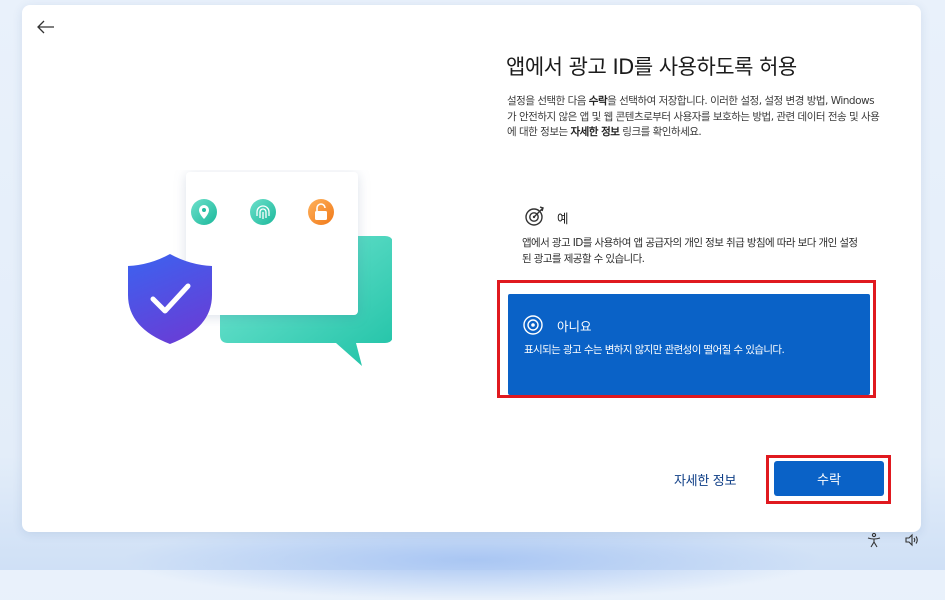 The height and width of the screenshot is (600, 945). Describe the element at coordinates (654, 350) in the screenshot. I see `option-no-description: 표시되는 광고 수는 변하지 않지만 관련성이 떨어질 수 있습니다.` at that location.